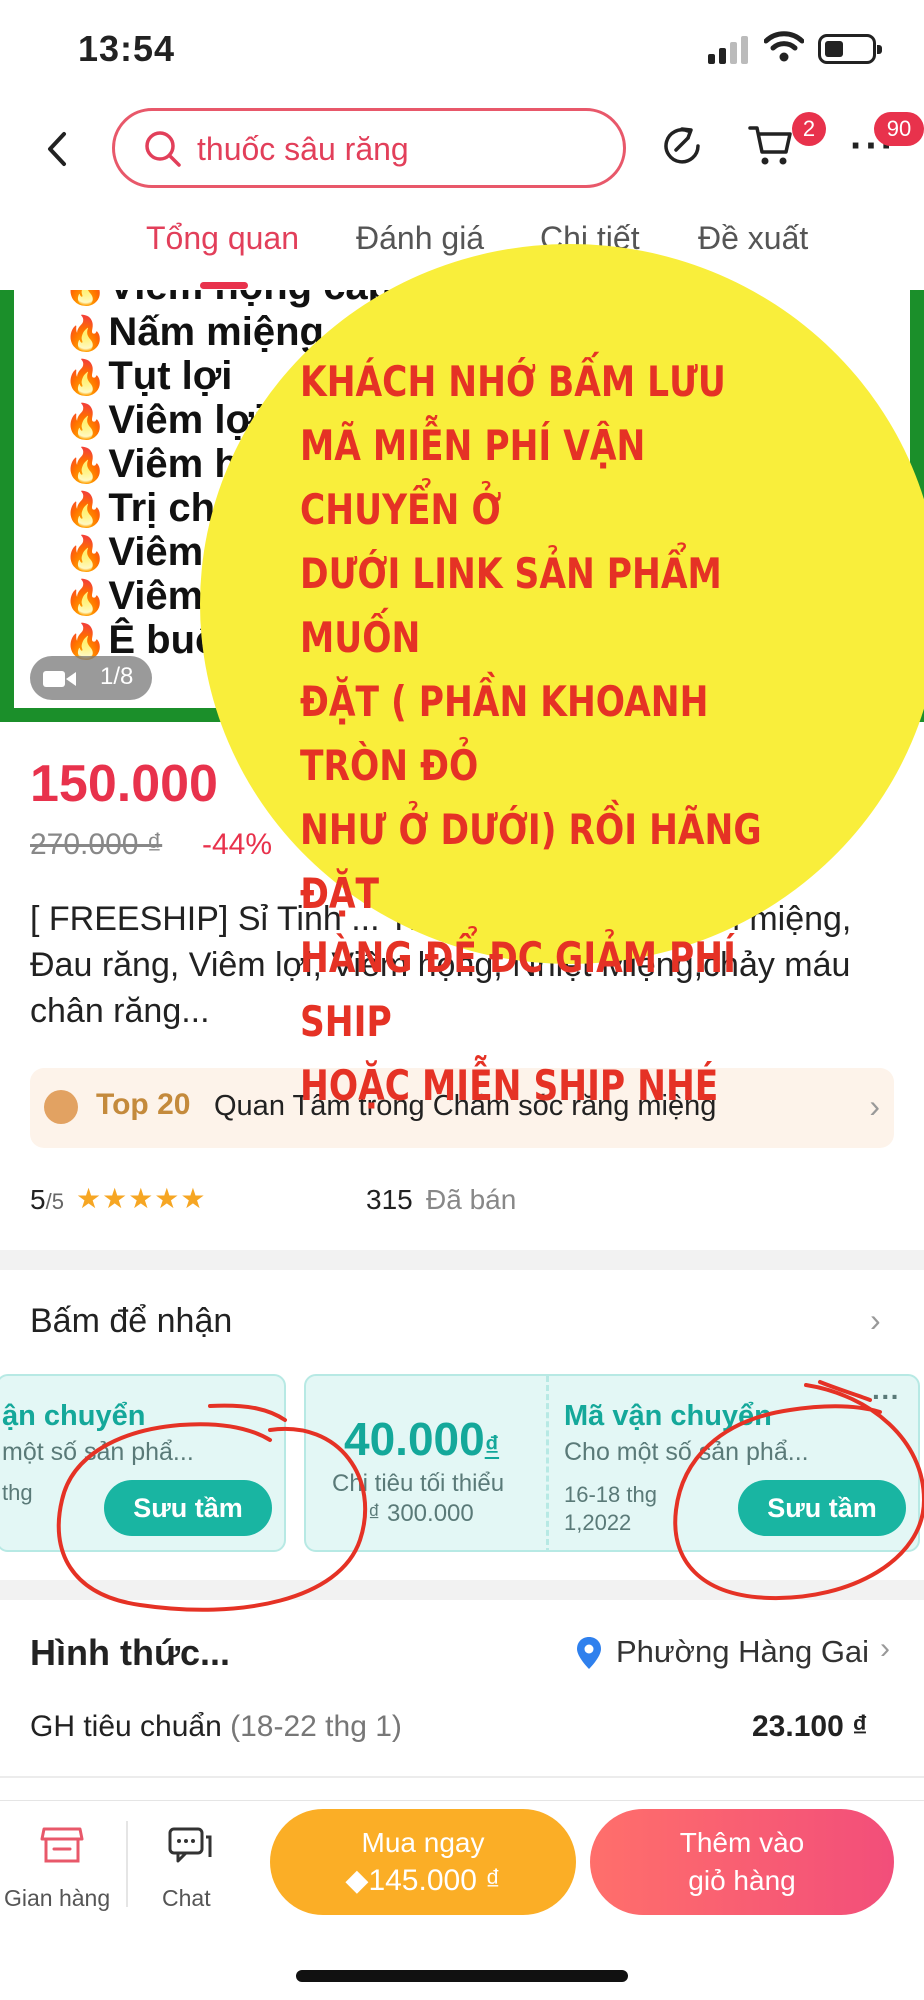  What do you see at coordinates (742, 1652) in the screenshot?
I see `delivery-location: Phường Hàng Gai` at bounding box center [742, 1652].